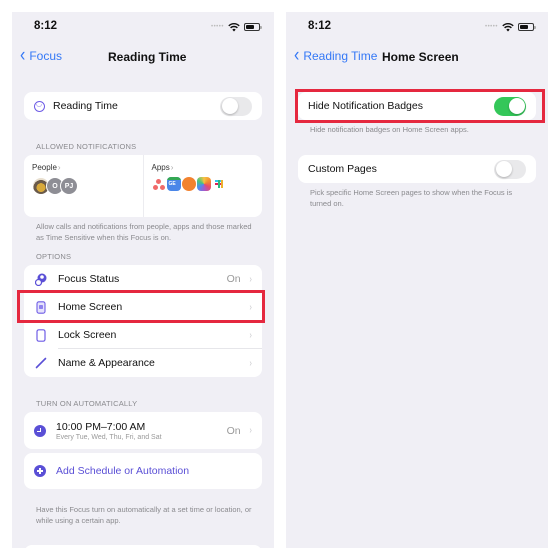 The image size is (560, 560). Describe the element at coordinates (236, 106) in the screenshot. I see `focus-toggle` at that location.